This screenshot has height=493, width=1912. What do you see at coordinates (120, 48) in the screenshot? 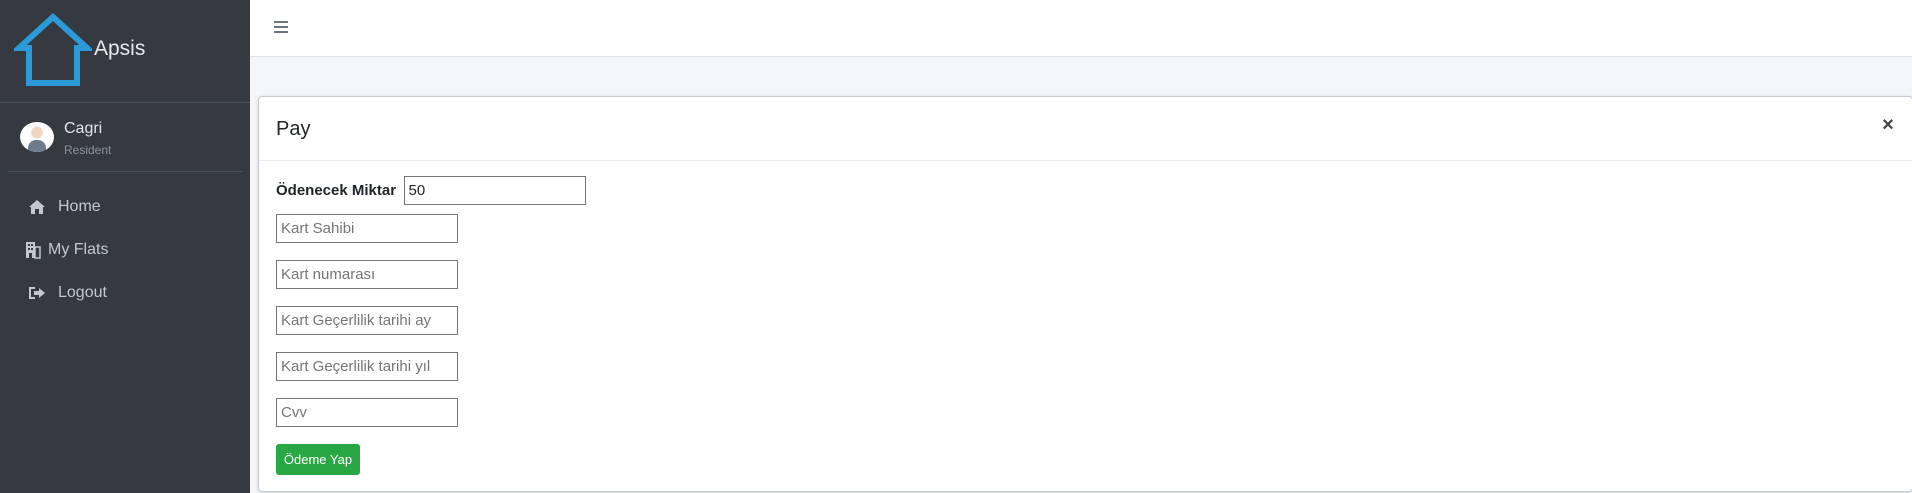
I see `brand-name: Apsis` at bounding box center [120, 48].